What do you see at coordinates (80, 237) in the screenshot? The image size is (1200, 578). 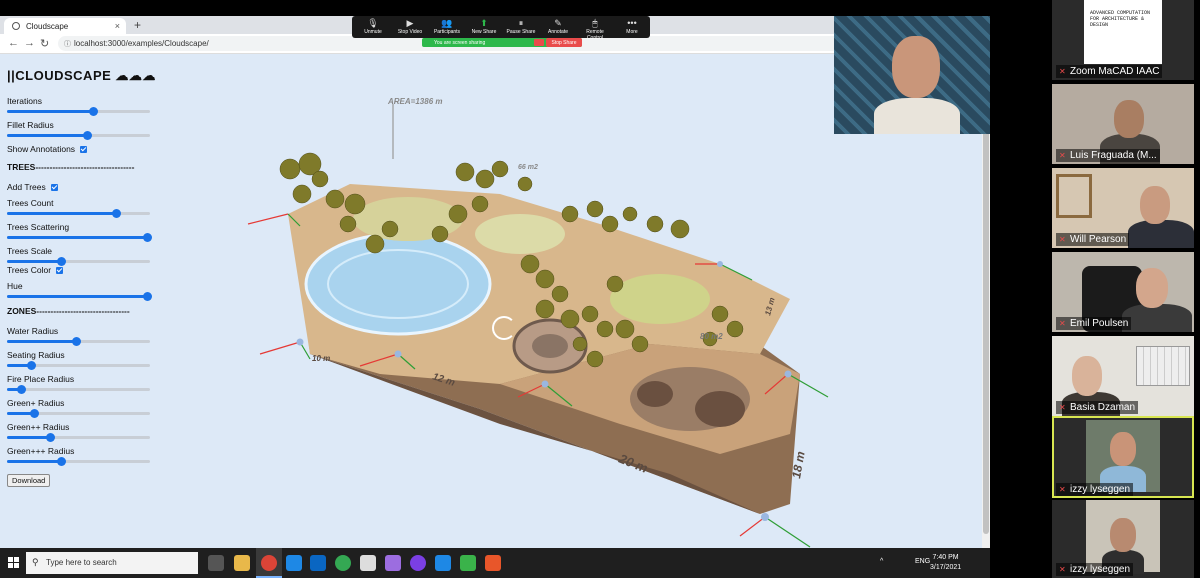 I see `trees-scattering-slider` at bounding box center [80, 237].